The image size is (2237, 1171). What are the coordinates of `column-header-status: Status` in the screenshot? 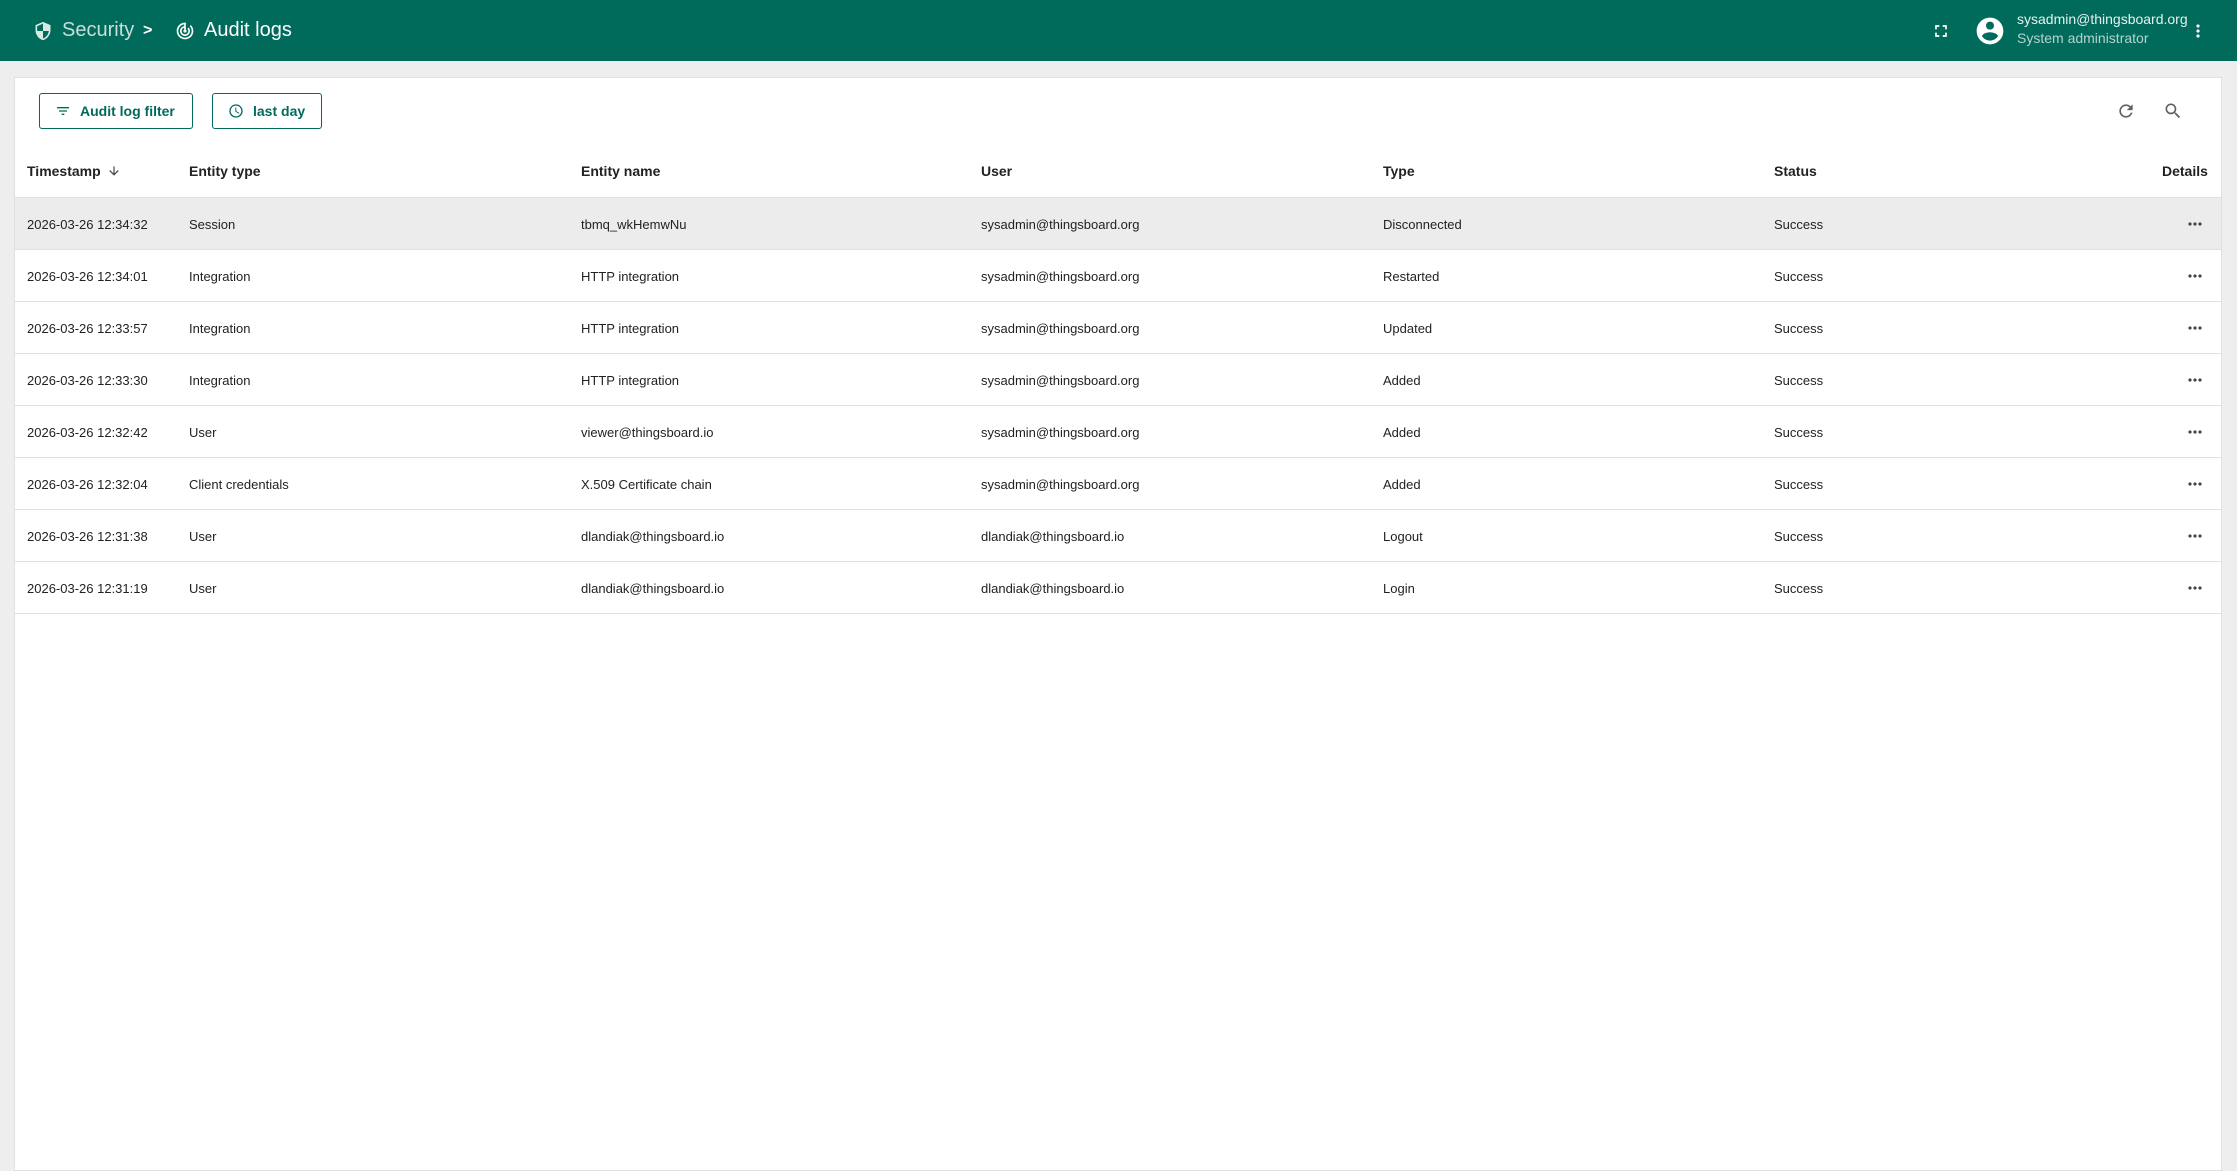 It's located at (1795, 170).